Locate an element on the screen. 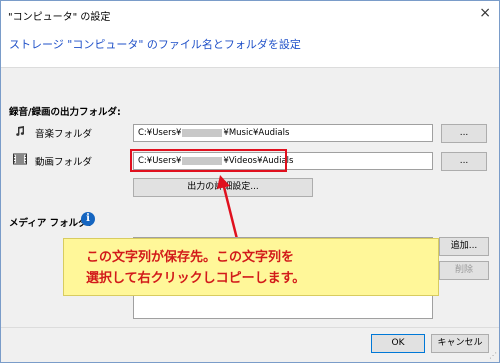  music-path-prefix: C:¥Users¥ is located at coordinates (160, 133).